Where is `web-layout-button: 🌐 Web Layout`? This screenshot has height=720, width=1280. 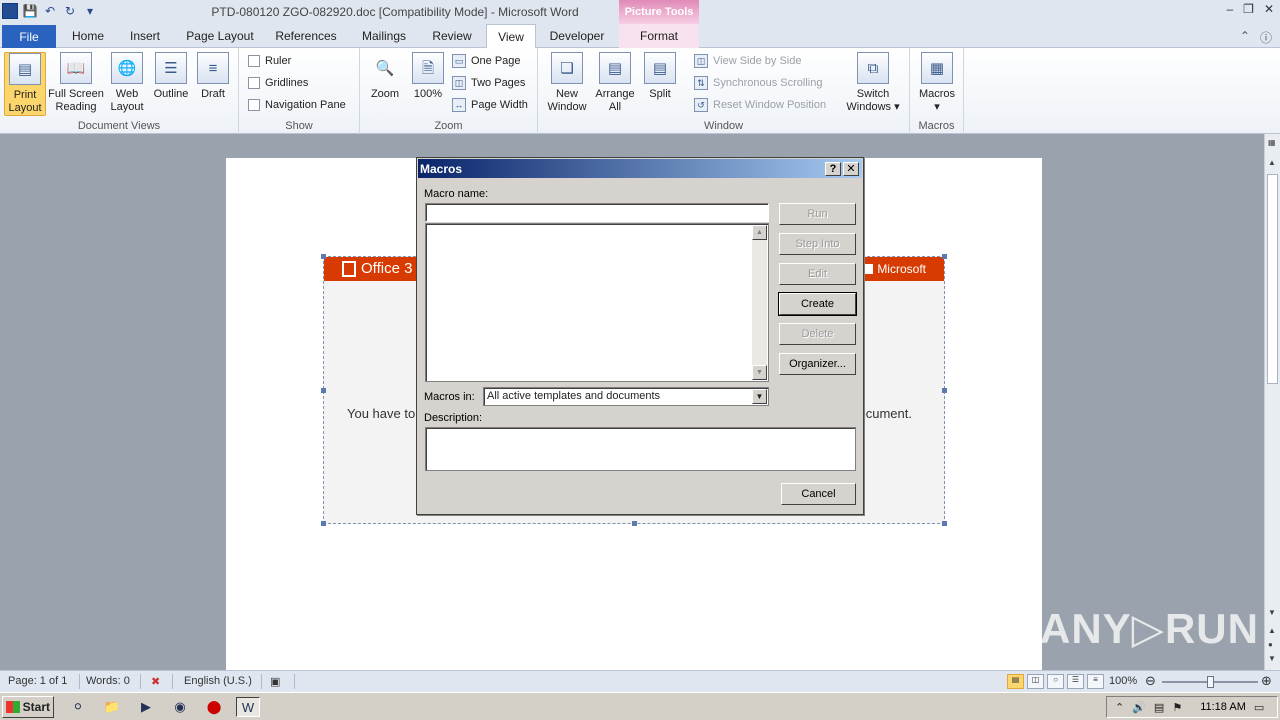 web-layout-button: 🌐 Web Layout is located at coordinates (127, 83).